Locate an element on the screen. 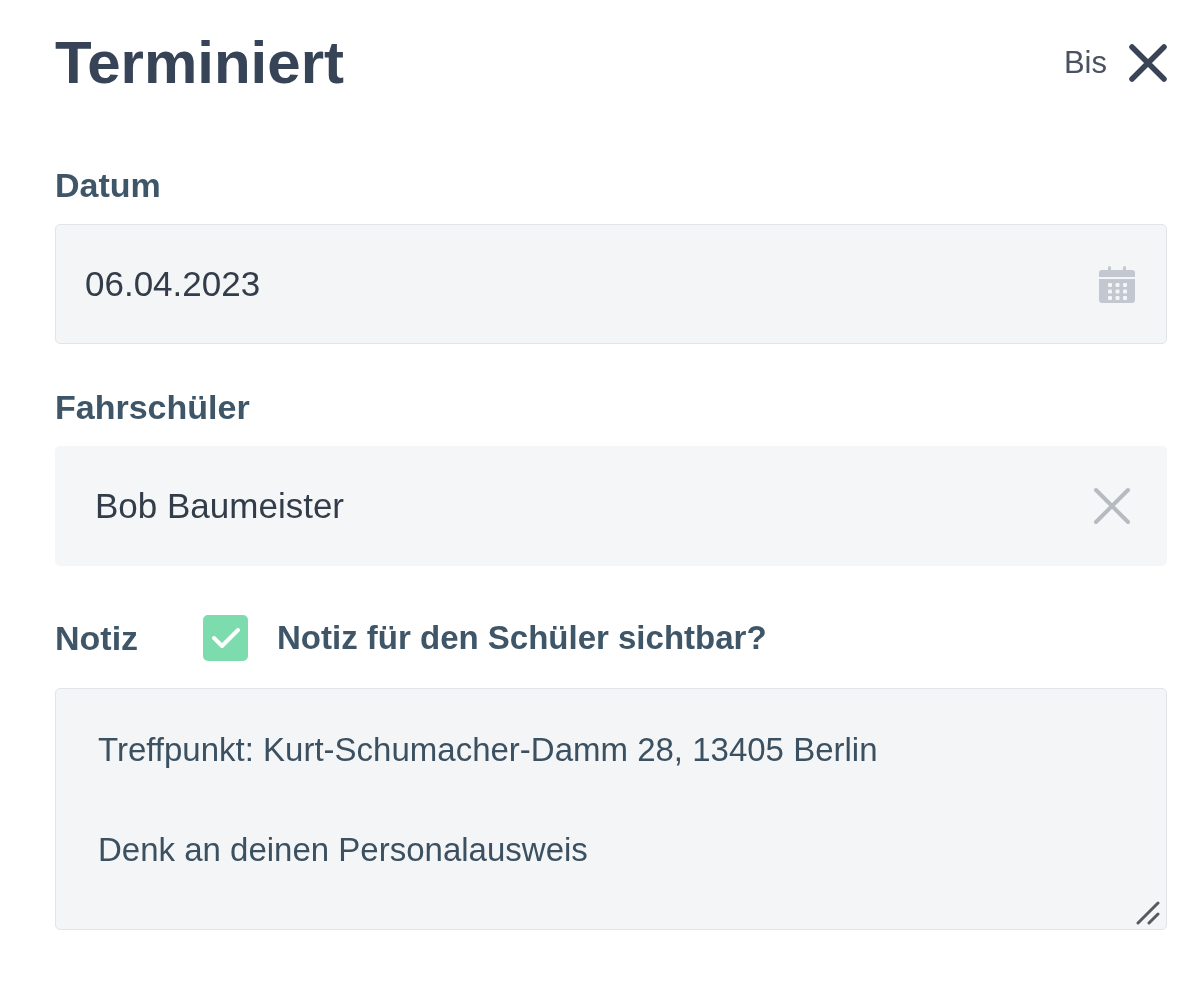 This screenshot has height=985, width=1200. check-icon is located at coordinates (225, 638).